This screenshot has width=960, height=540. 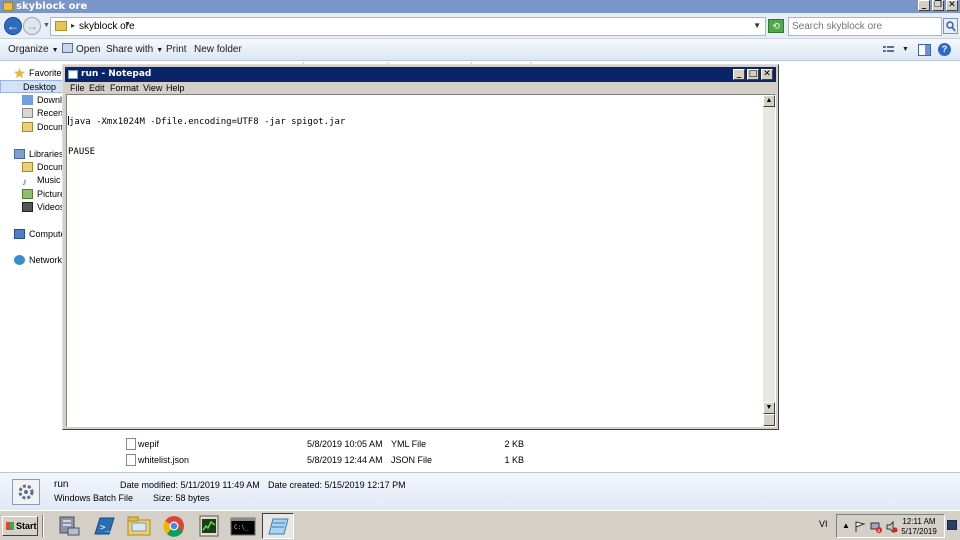 I want to click on json-file-icon, so click(x=131, y=460).